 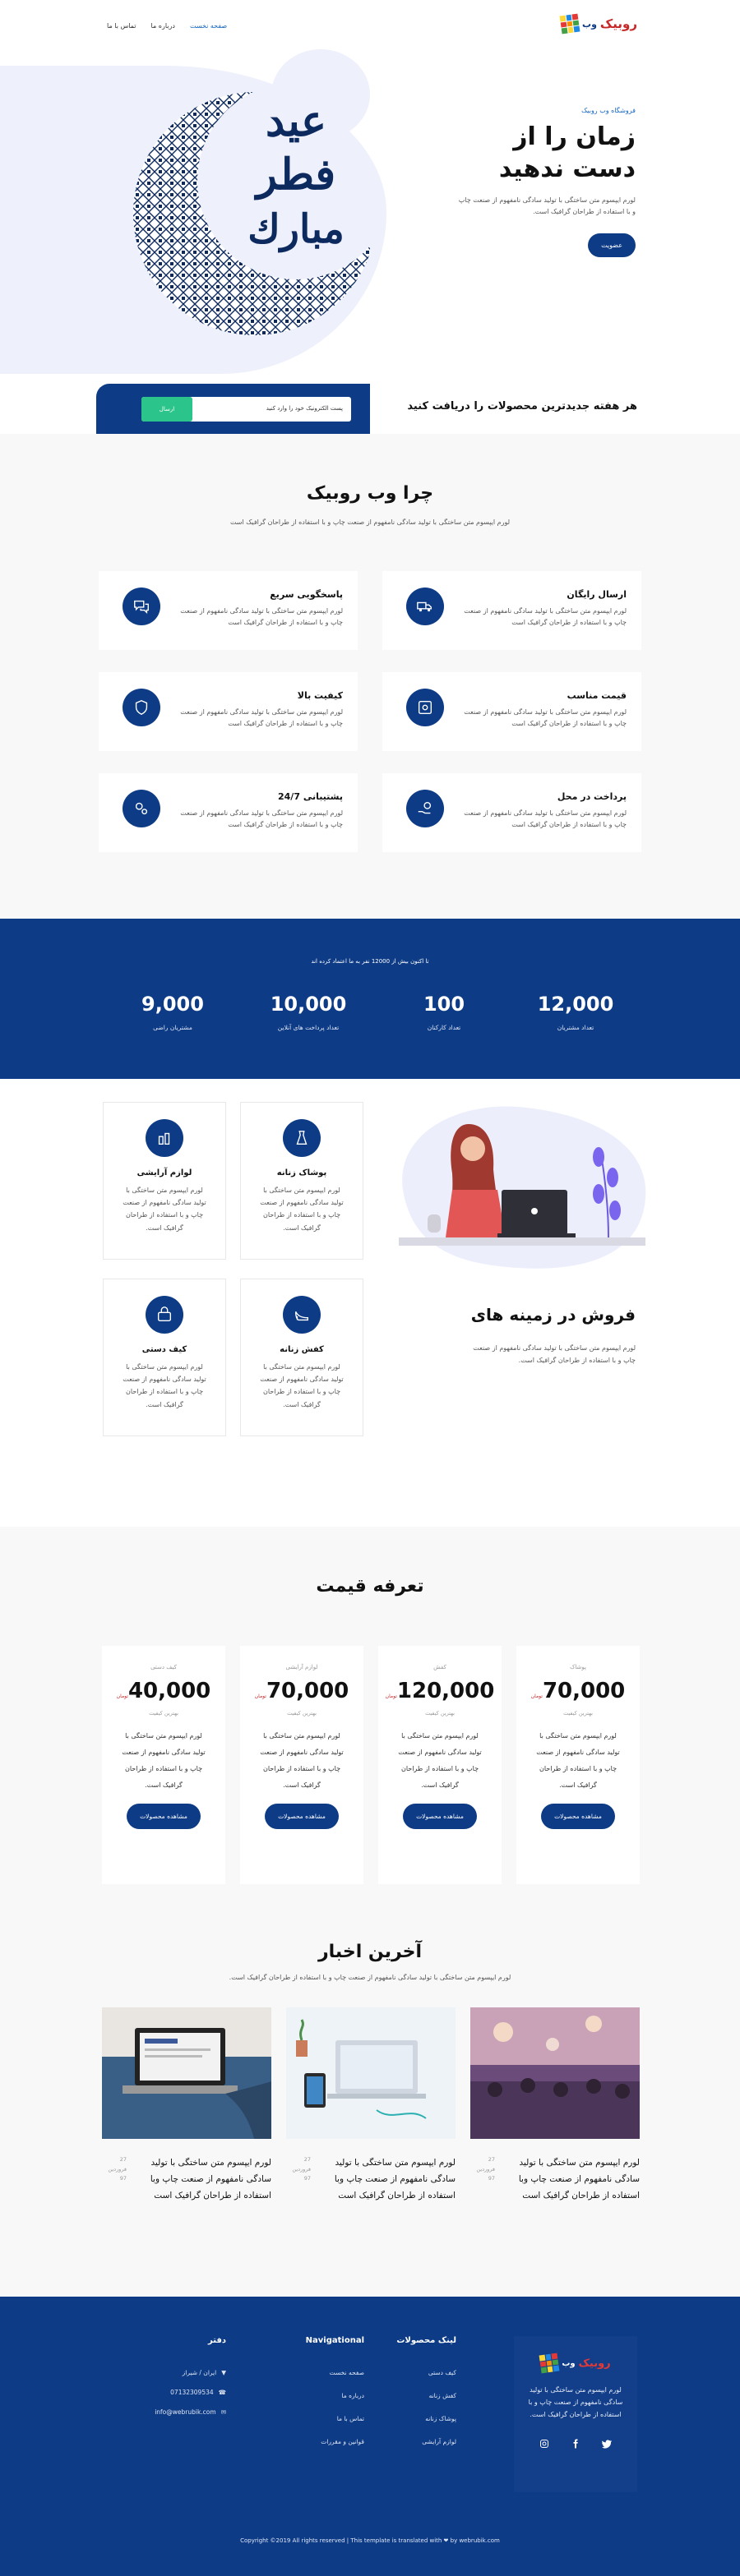 I want to click on news-image-event, so click(x=555, y=2073).